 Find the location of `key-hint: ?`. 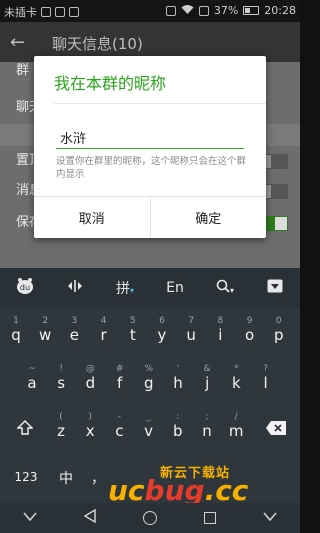

key-hint: ? is located at coordinates (265, 369).